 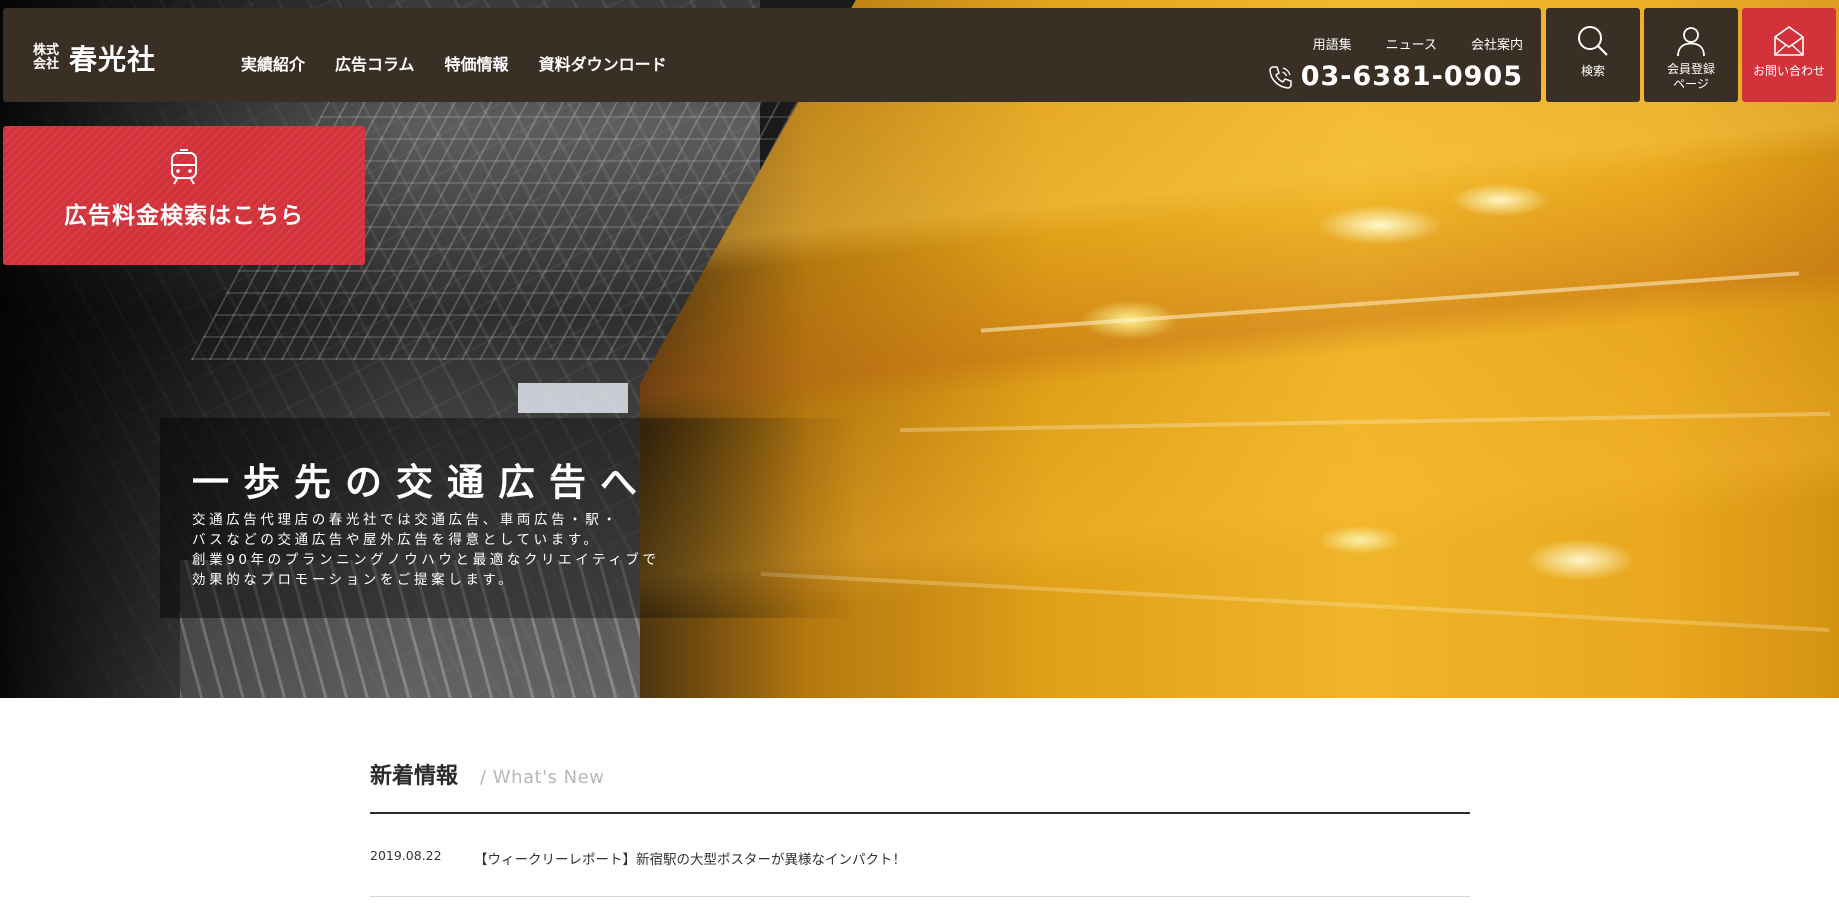 I want to click on ad-price-search-label: 広告料金検索はこちら, so click(x=184, y=216).